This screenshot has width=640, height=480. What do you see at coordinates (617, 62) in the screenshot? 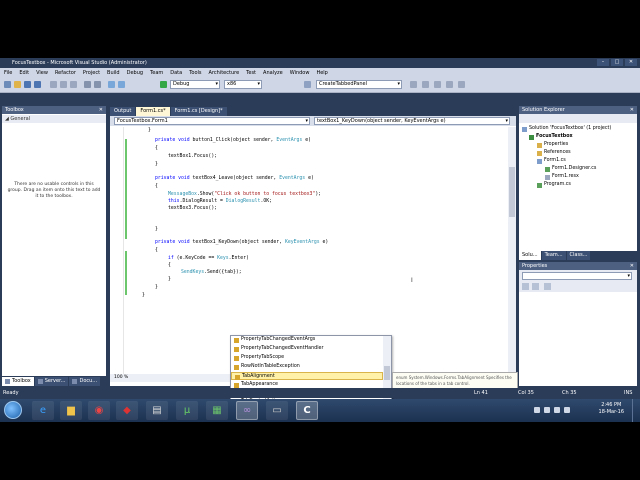
I see `maximize-button: □` at bounding box center [617, 62].